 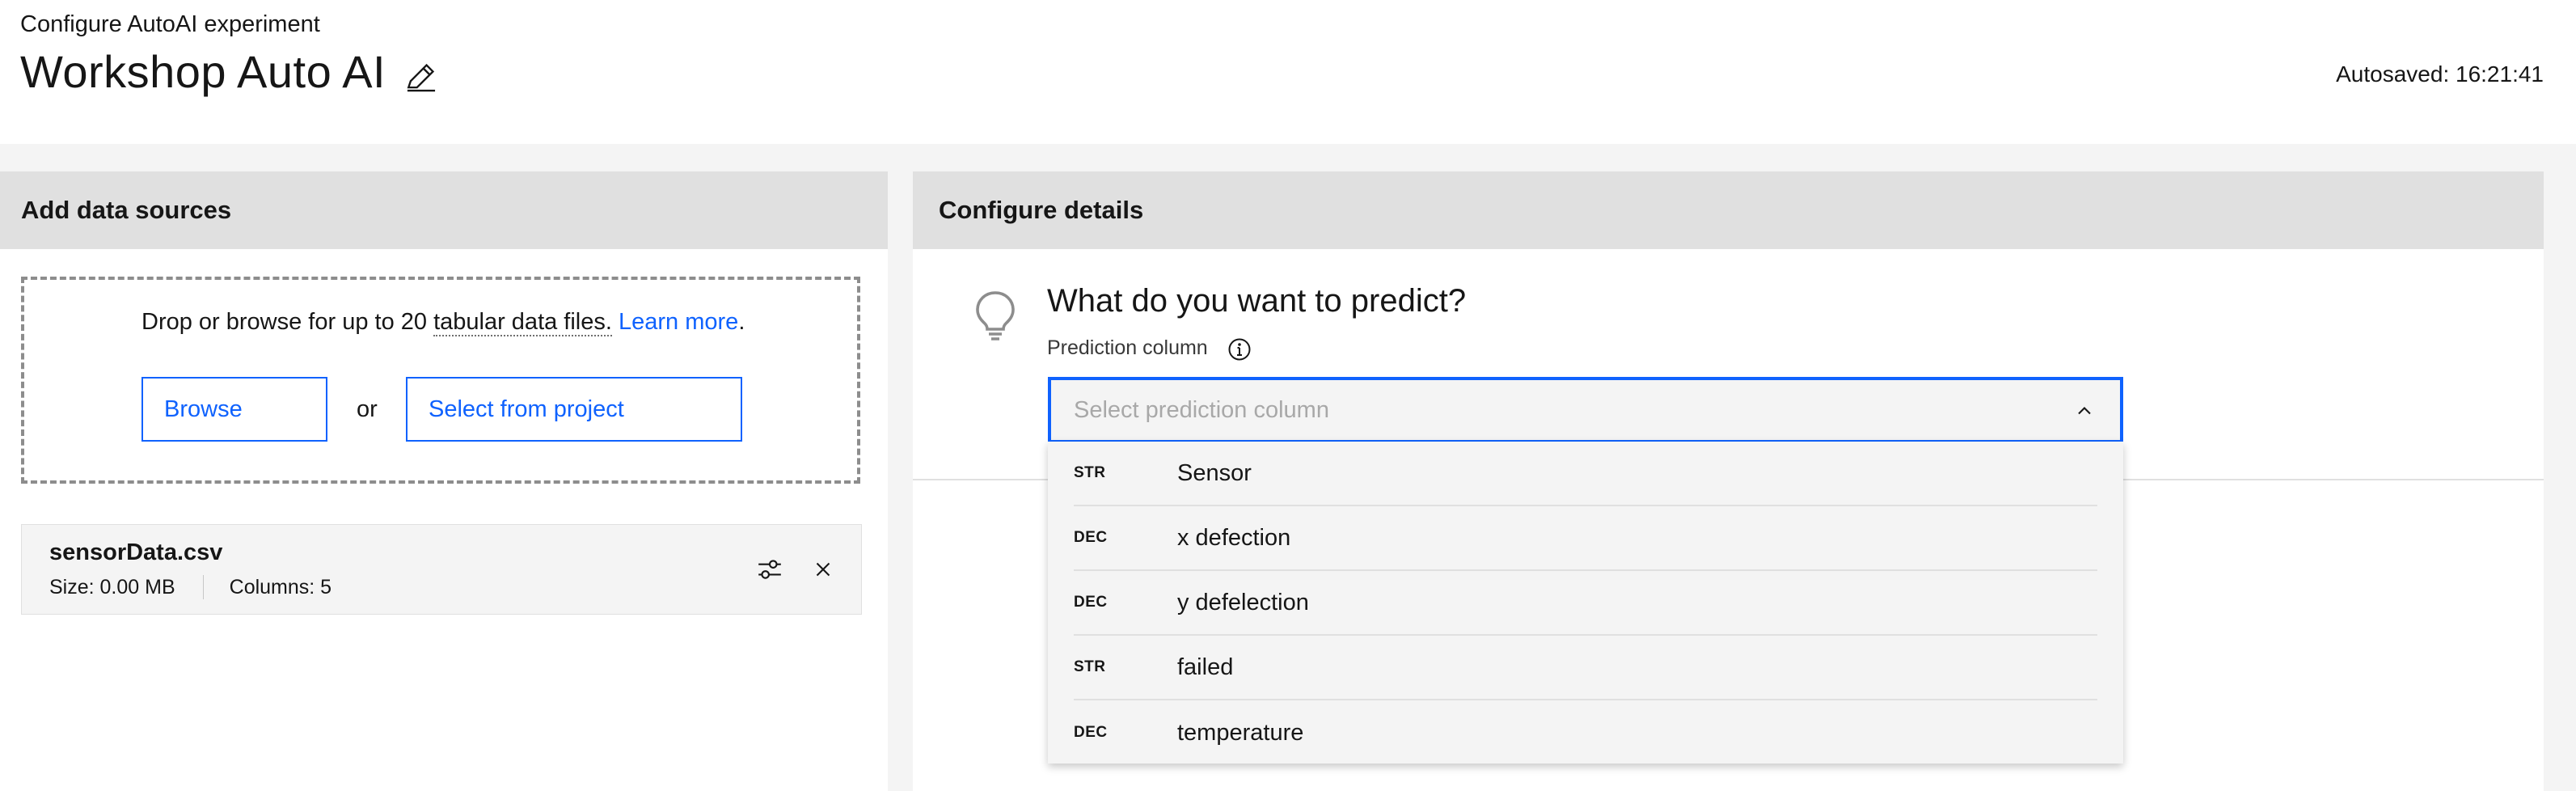 What do you see at coordinates (1585, 732) in the screenshot?
I see `dropdown-option-temperature: DEC temperature` at bounding box center [1585, 732].